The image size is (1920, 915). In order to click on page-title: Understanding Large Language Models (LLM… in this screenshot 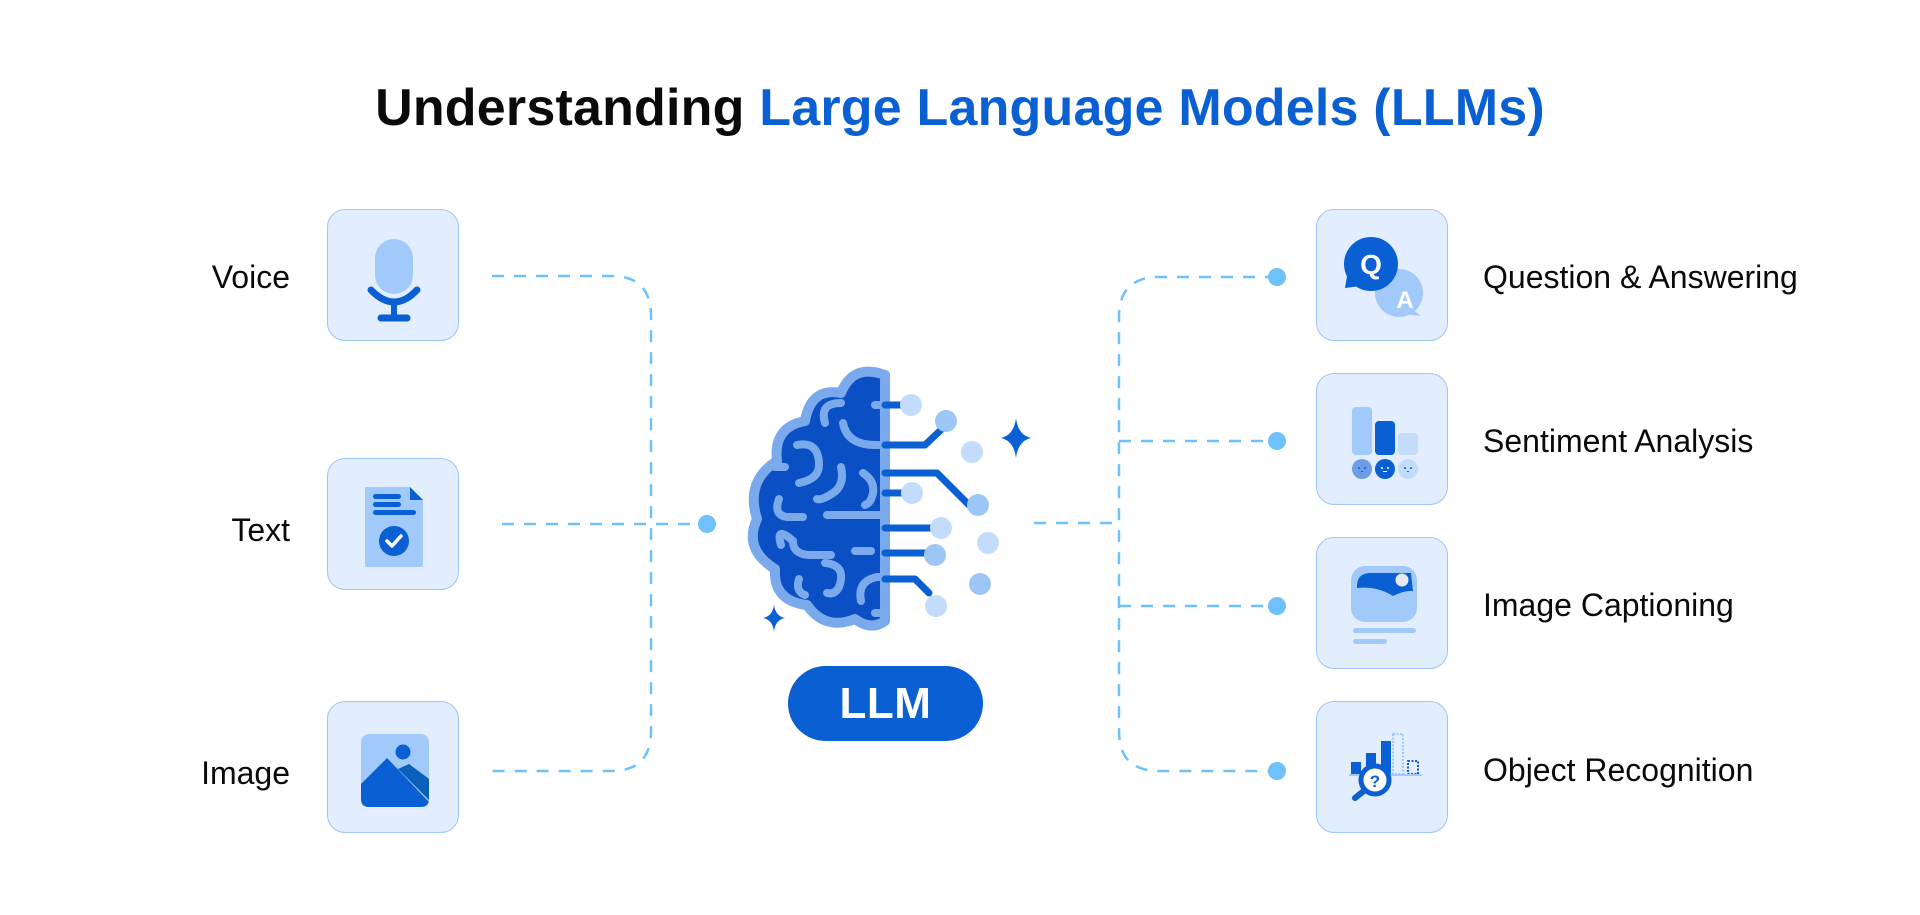, I will do `click(960, 108)`.